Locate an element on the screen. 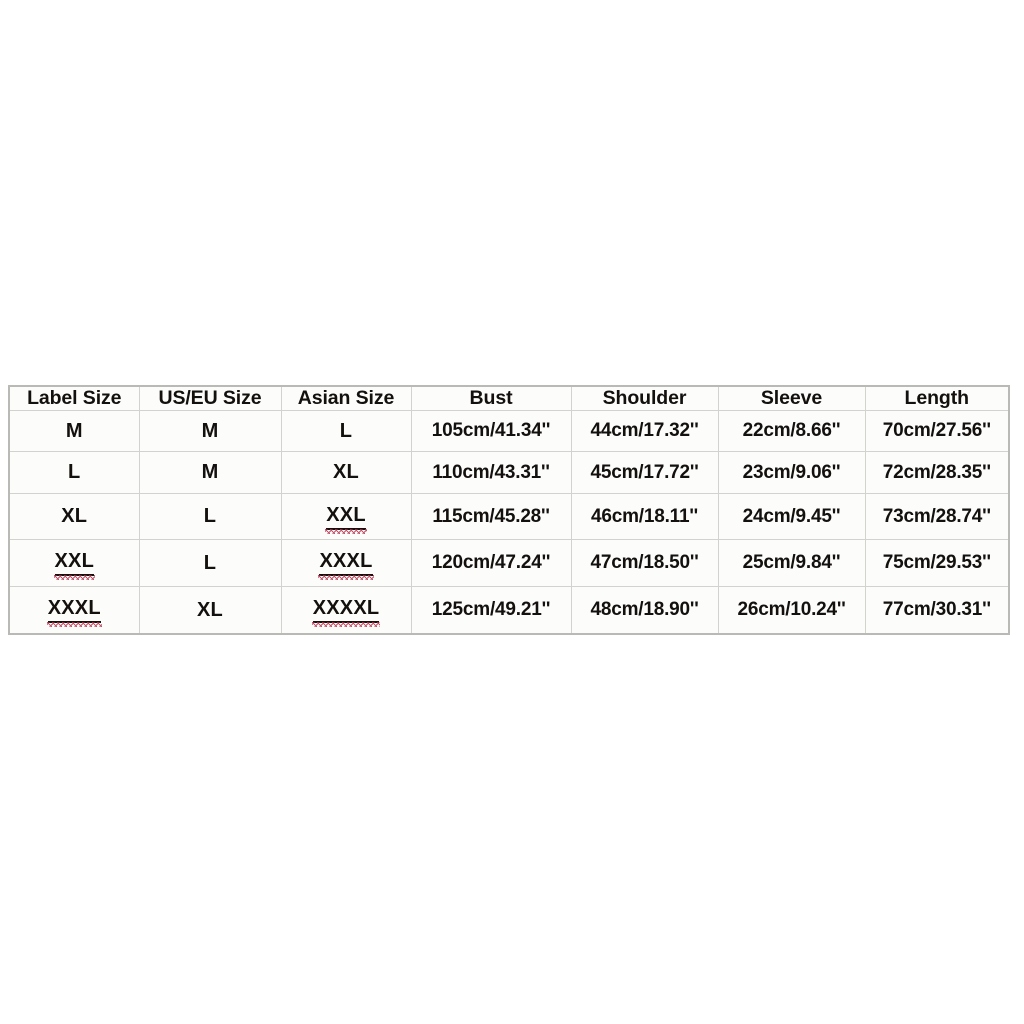 The image size is (1024, 1024). column-header-shoulder: Shoulder is located at coordinates (644, 398).